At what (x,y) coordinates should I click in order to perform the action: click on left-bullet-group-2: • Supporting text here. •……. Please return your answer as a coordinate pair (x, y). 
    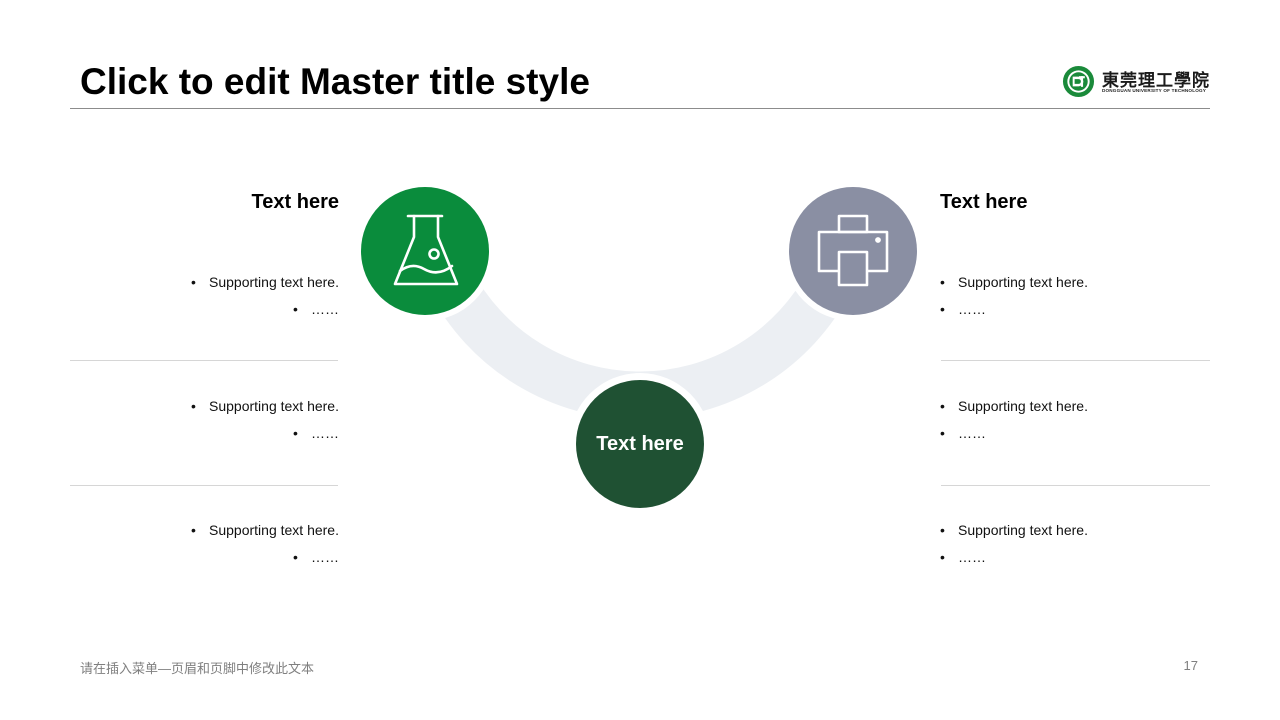
    Looking at the image, I should click on (194, 424).